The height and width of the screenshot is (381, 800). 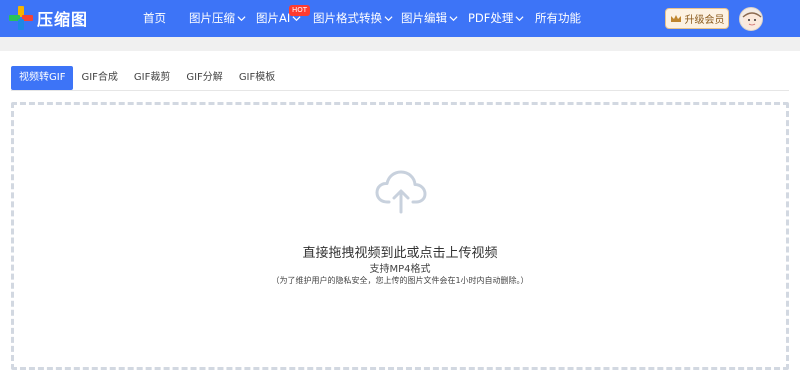 I want to click on nav-pdf-label: PDF处理, so click(x=491, y=18).